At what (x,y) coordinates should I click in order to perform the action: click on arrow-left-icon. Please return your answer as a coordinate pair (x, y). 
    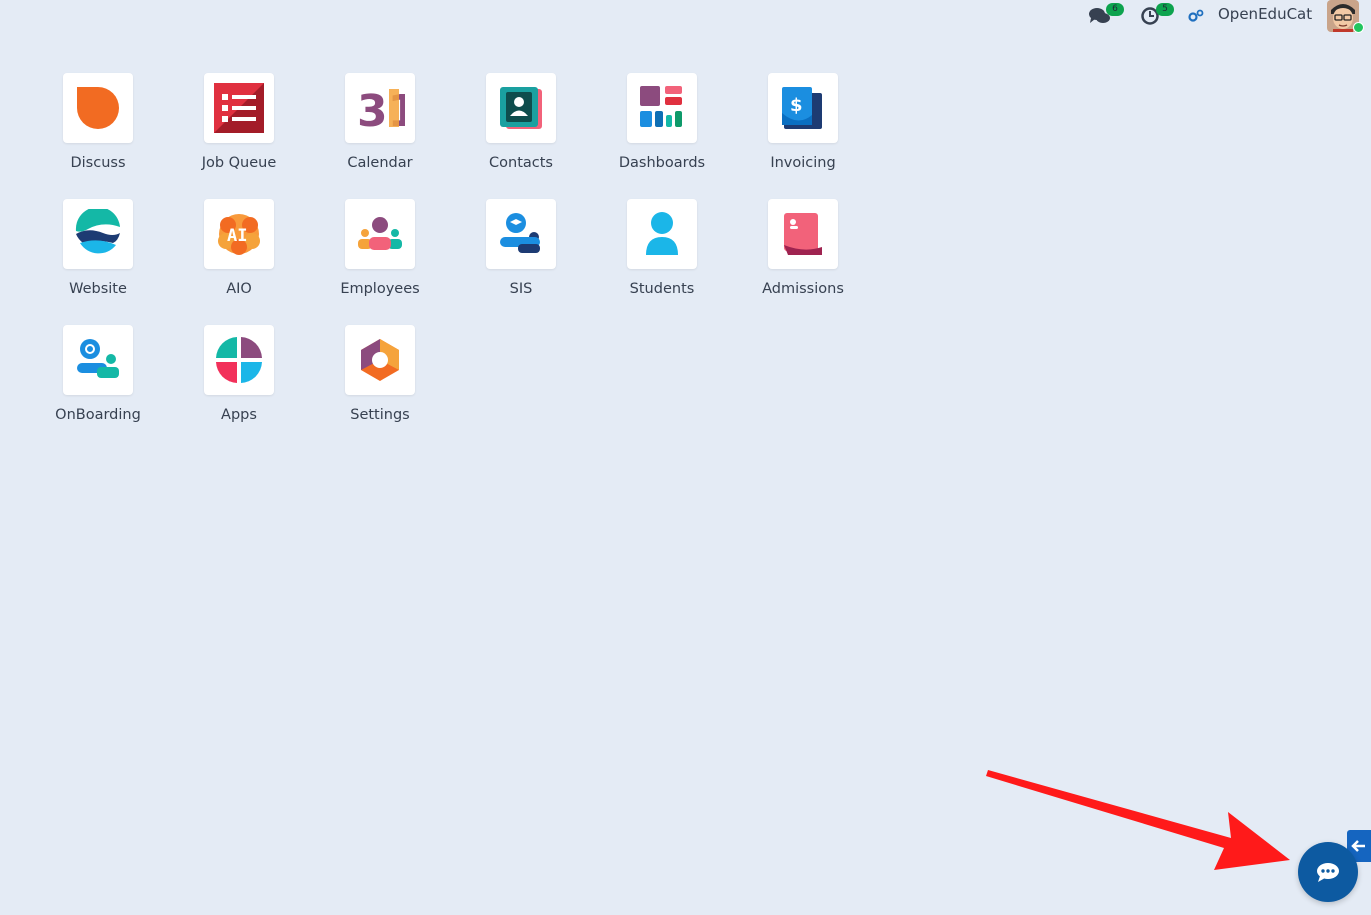
    Looking at the image, I should click on (1358, 846).